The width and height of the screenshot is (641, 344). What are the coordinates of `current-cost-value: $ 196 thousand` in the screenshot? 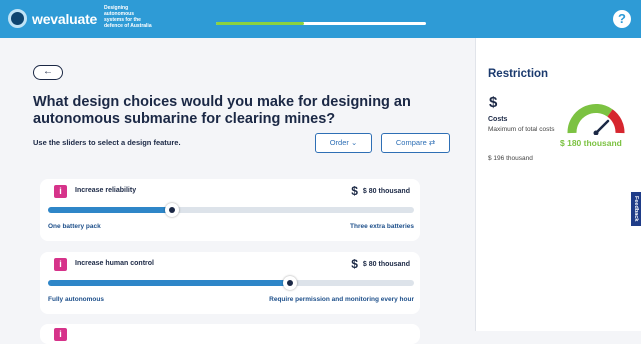 It's located at (510, 158).